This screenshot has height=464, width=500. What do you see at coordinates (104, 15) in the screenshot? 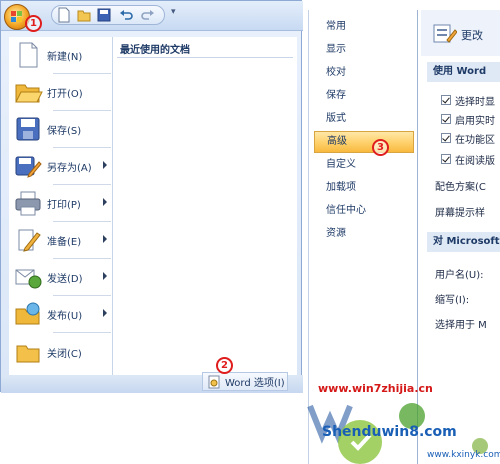
I see `save-icon` at bounding box center [104, 15].